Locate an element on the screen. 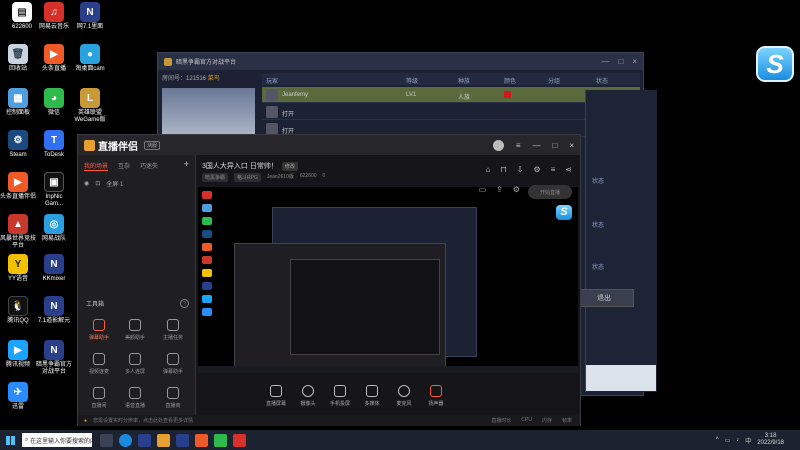 The image size is (800, 450). desktop-icon-todesk: T ToDesk is located at coordinates (54, 144).